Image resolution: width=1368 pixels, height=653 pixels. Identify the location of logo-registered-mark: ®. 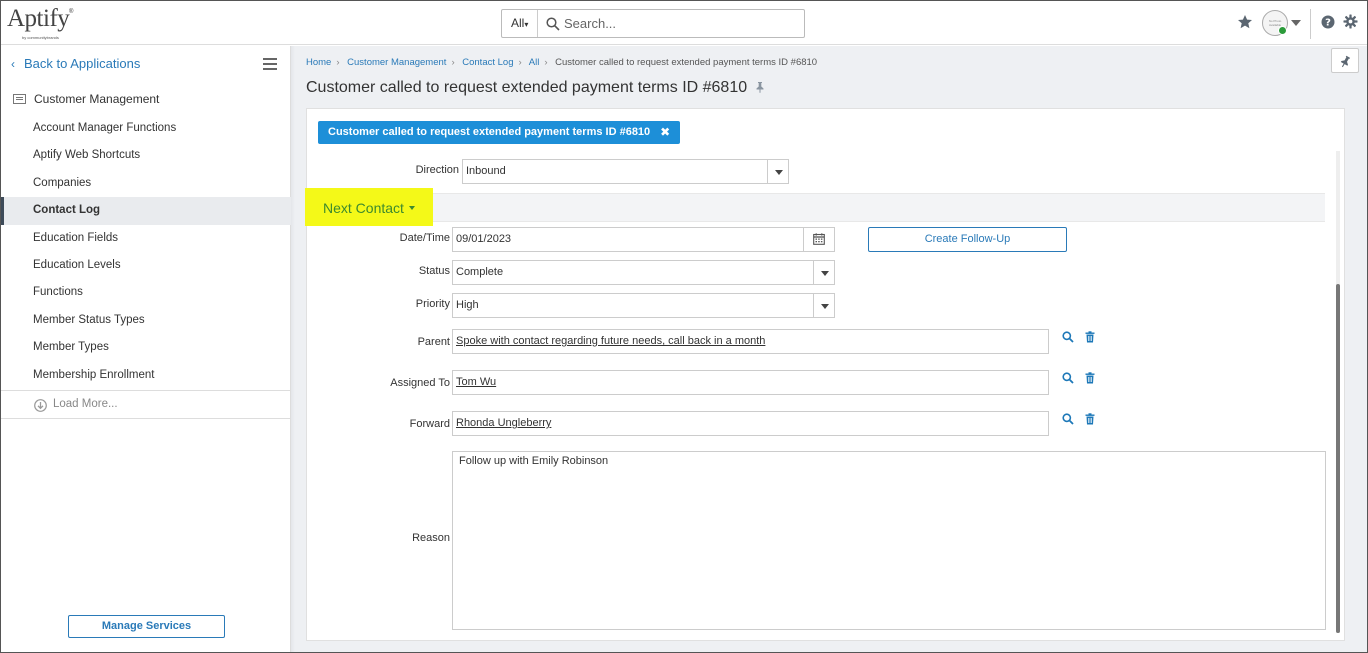
(71, 12).